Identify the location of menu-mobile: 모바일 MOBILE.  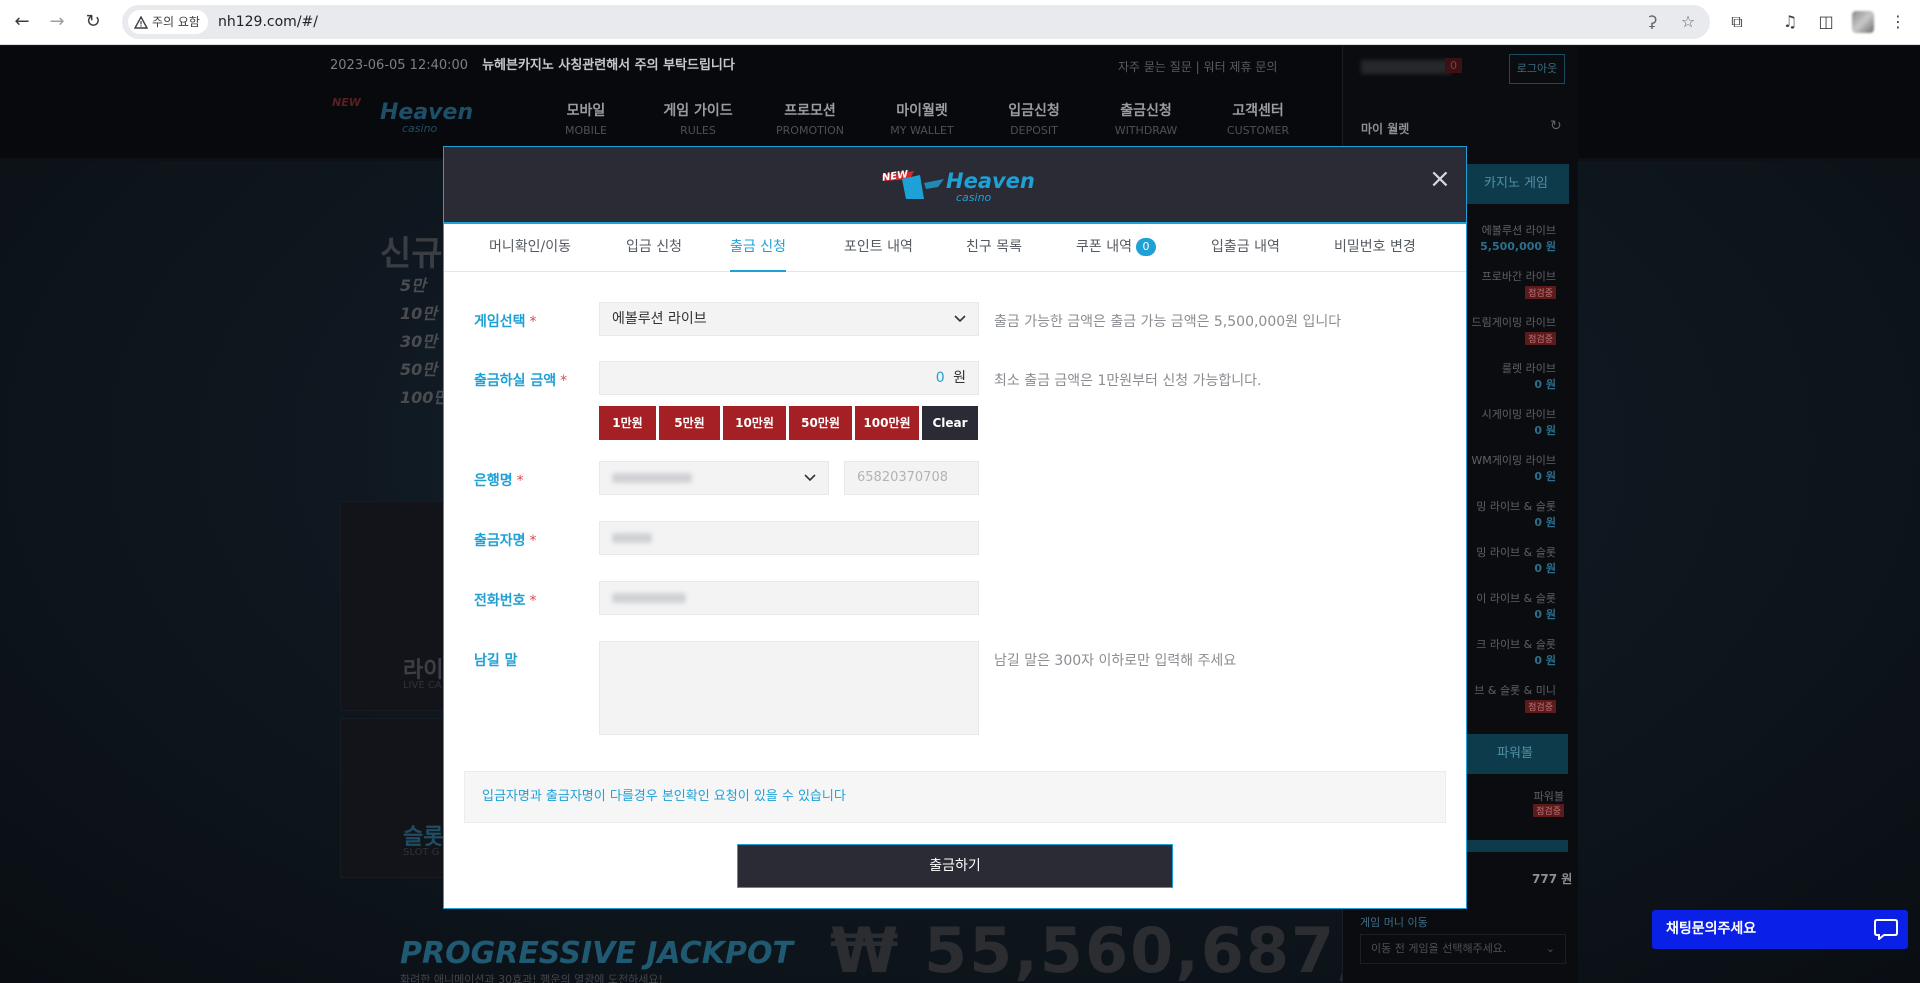
(586, 118).